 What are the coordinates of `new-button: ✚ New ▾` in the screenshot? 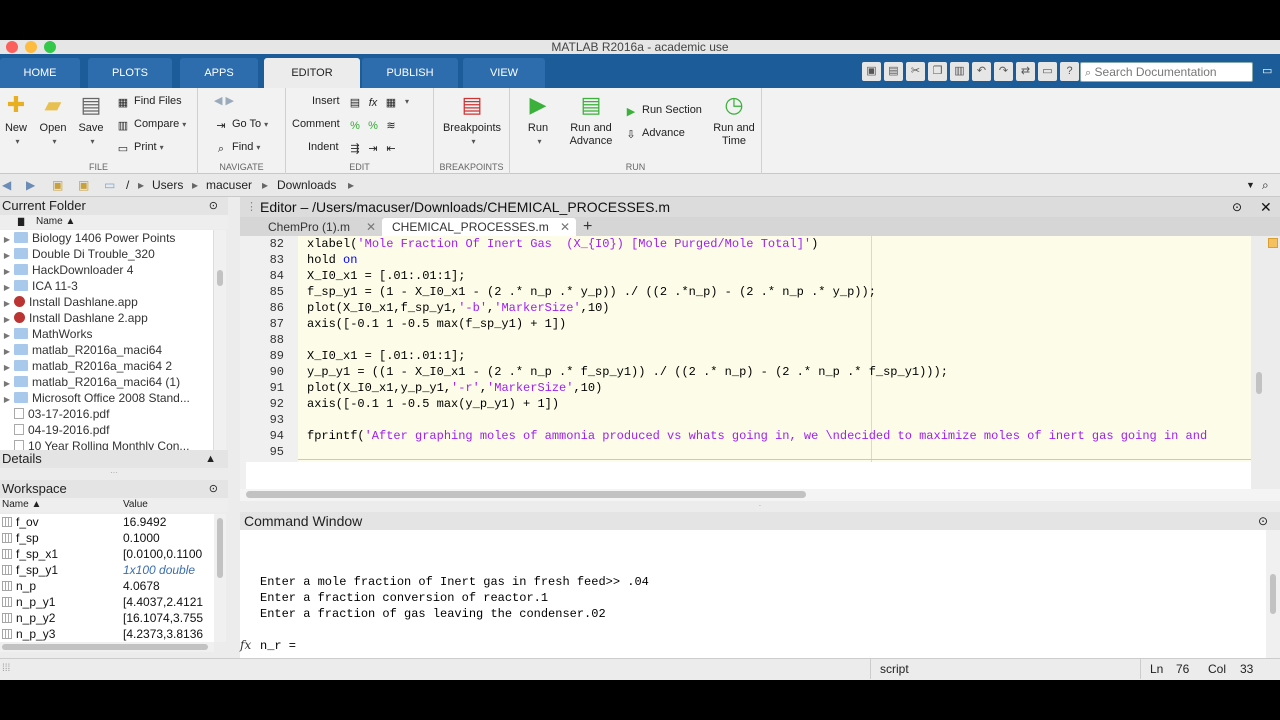 It's located at (16, 120).